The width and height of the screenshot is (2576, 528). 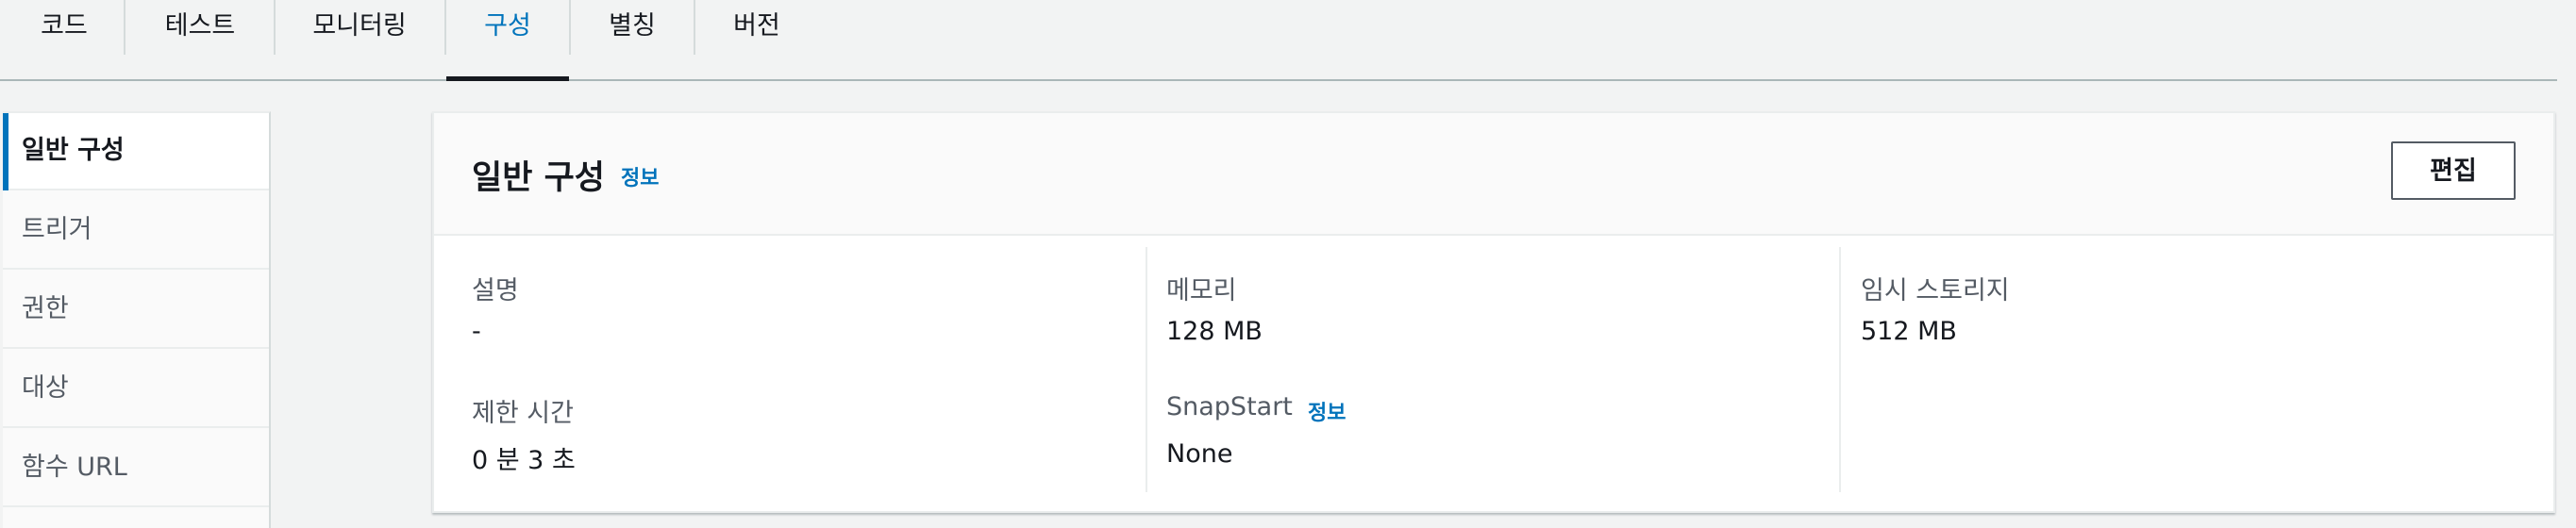 What do you see at coordinates (45, 308) in the screenshot?
I see `sidenav-item-label: 권한` at bounding box center [45, 308].